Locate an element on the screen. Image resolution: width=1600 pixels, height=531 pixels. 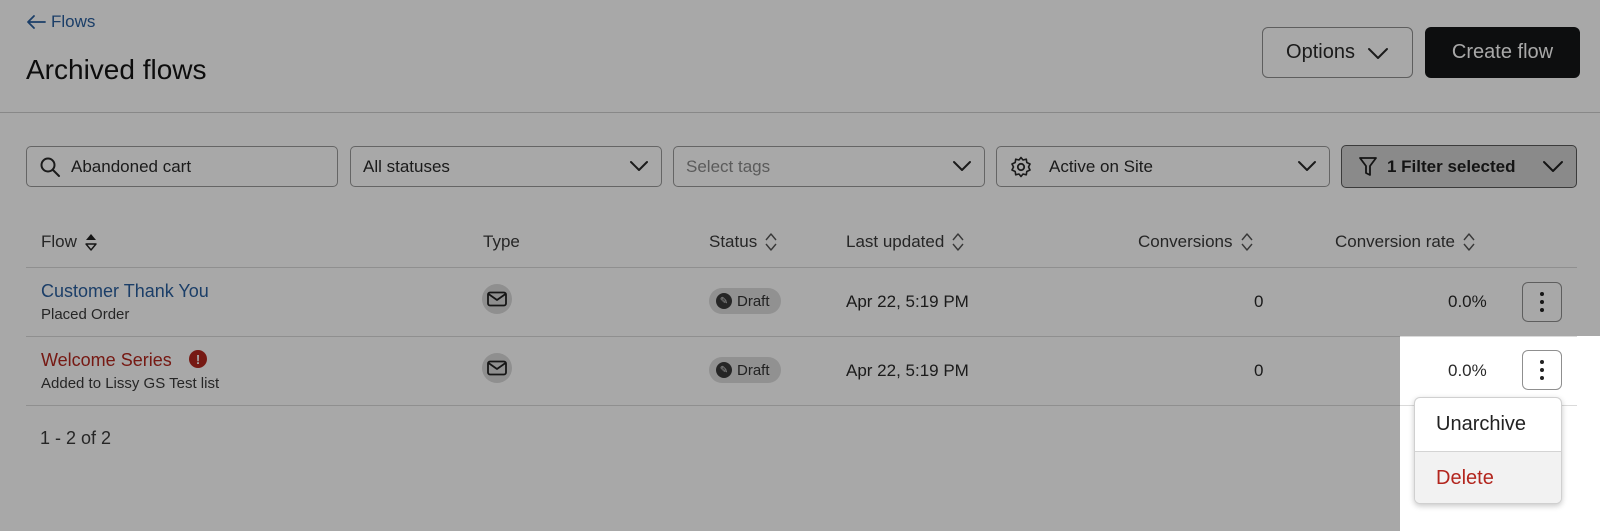
column-header-status: Status is located at coordinates (743, 242).